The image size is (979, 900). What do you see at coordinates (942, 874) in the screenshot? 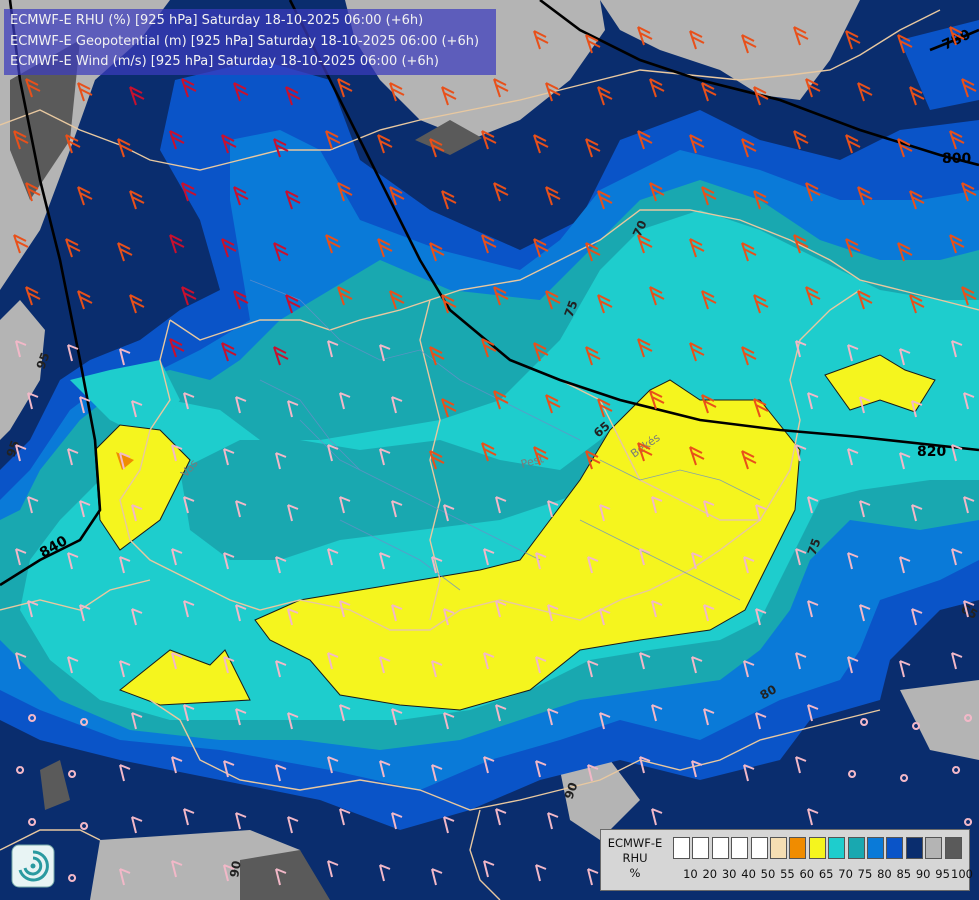
I see `legend-tick: 95` at bounding box center [942, 874].